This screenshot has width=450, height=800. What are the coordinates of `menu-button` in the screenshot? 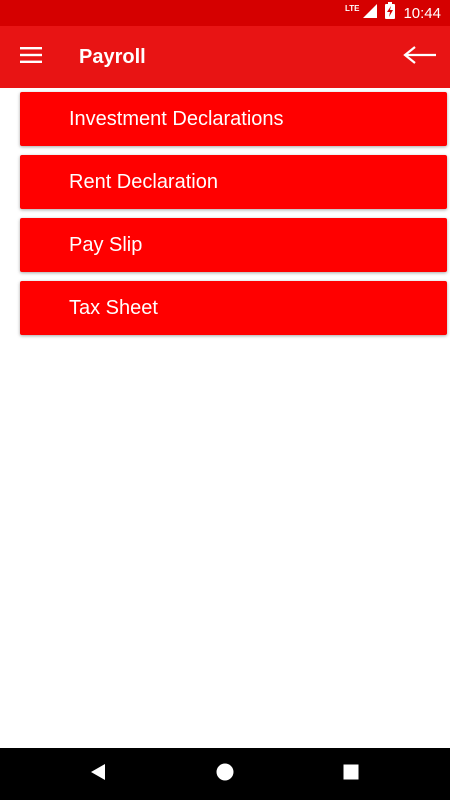 It's located at (31, 57).